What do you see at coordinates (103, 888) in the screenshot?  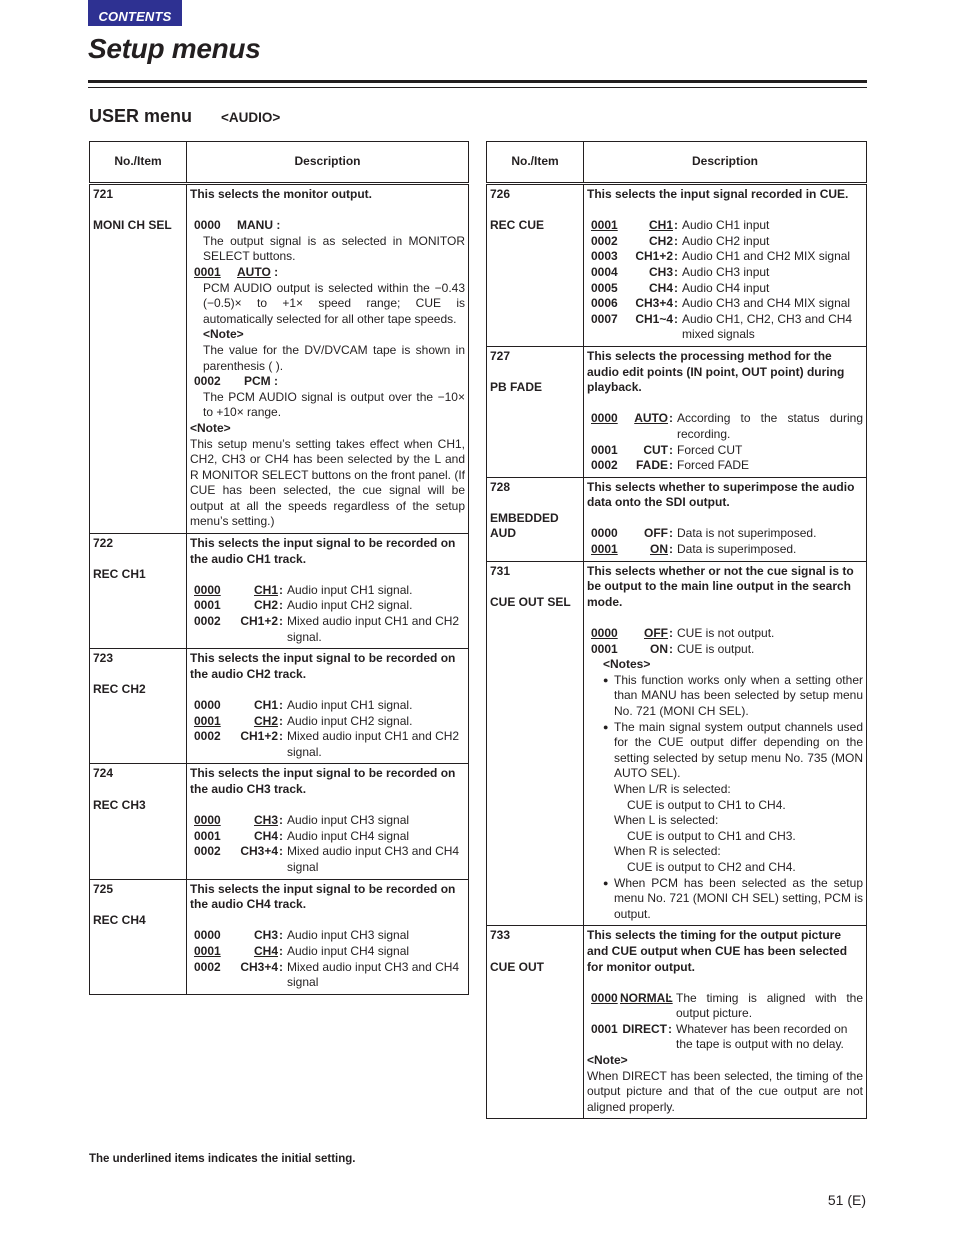 I see `item-number: 725` at bounding box center [103, 888].